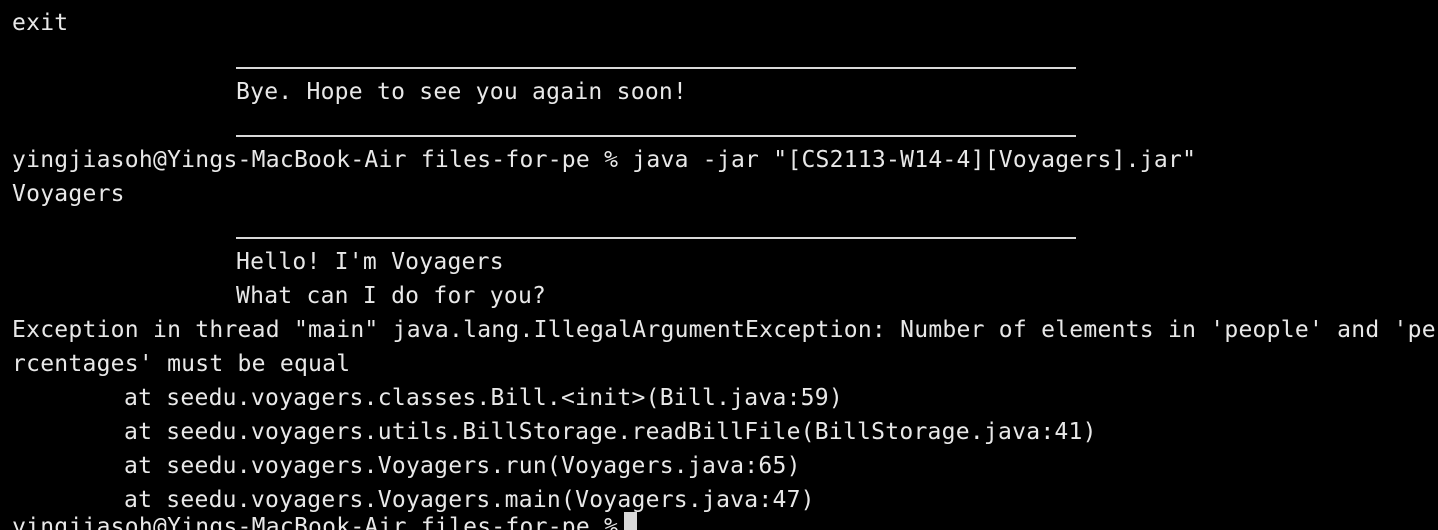  I want to click on terminal-line-ask: What can I do for you?, so click(391, 296).